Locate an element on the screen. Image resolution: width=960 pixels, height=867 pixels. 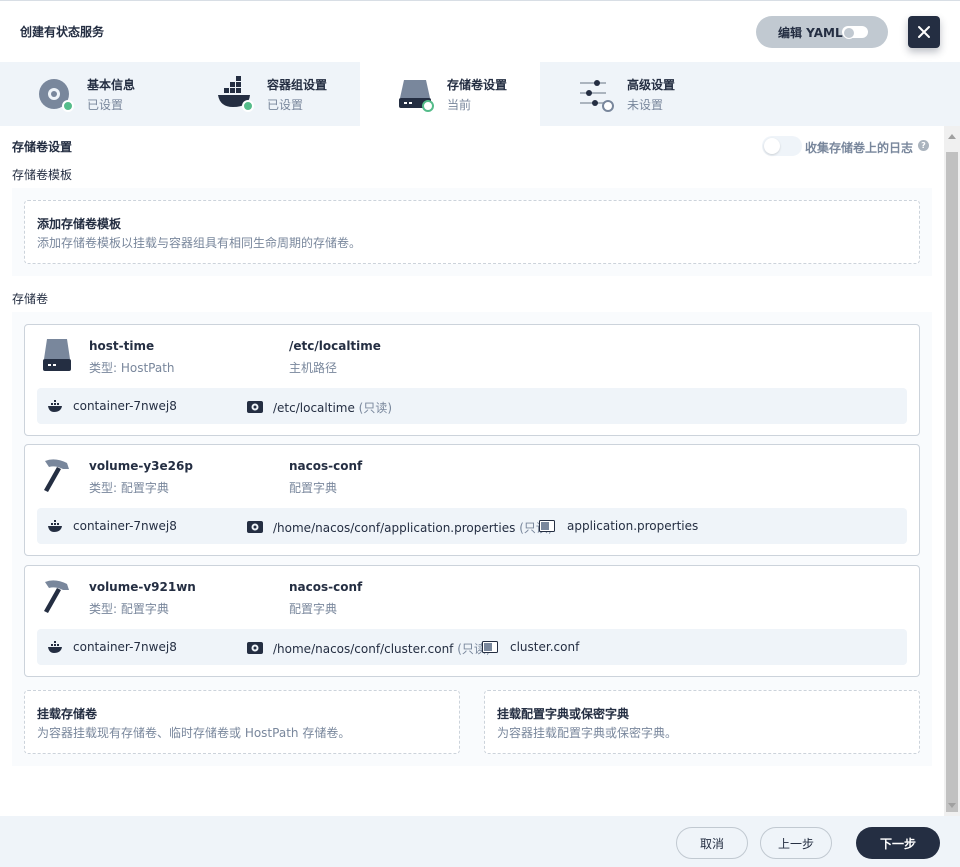
tab-status: 未设置 is located at coordinates (645, 105).